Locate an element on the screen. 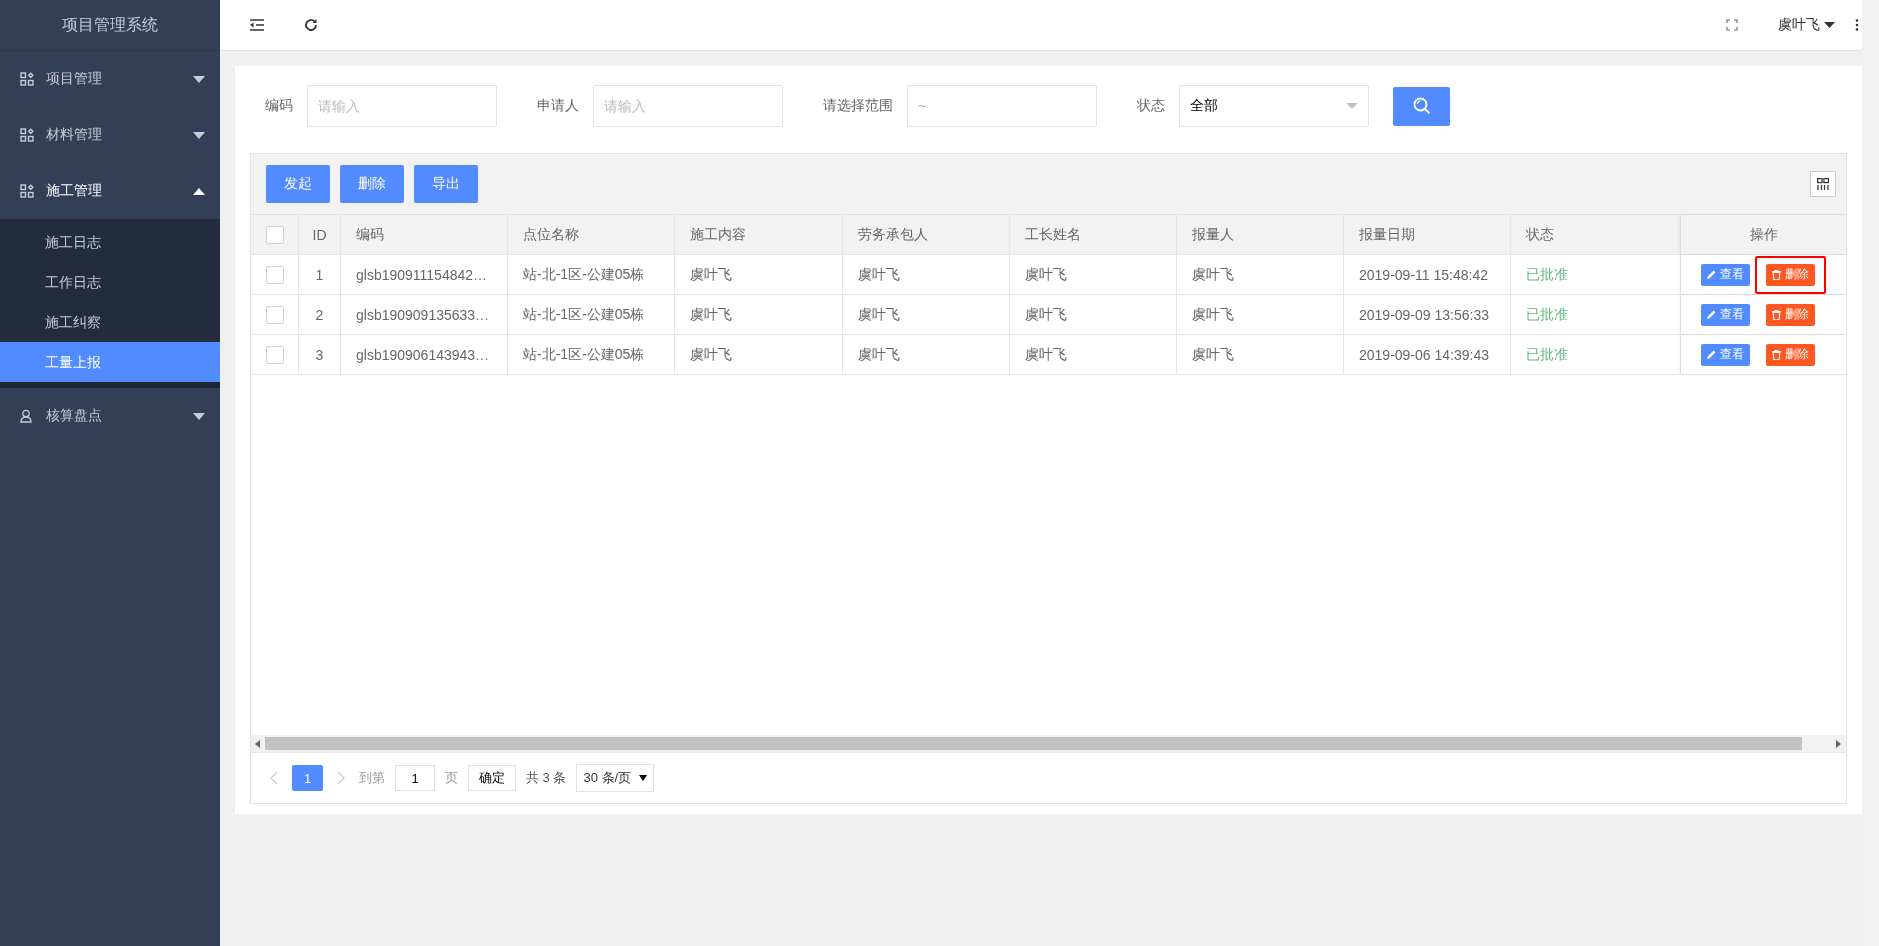 This screenshot has height=946, width=1879. search-icon is located at coordinates (1421, 106).